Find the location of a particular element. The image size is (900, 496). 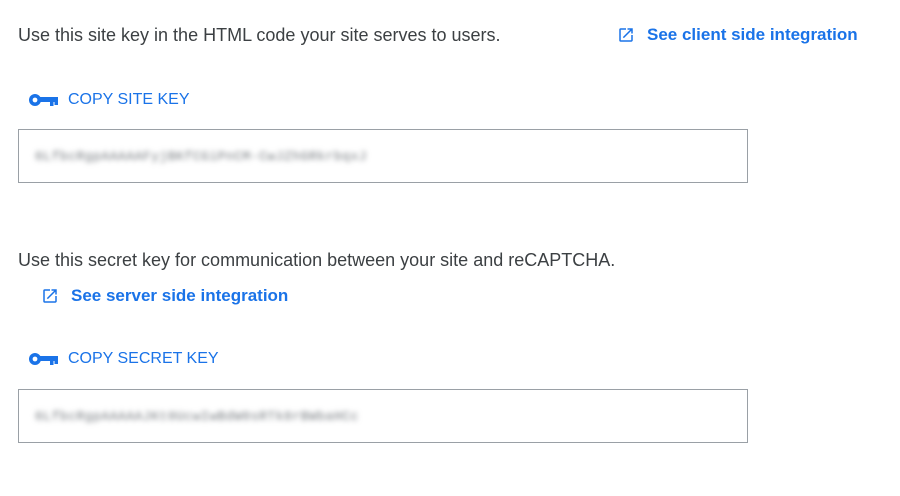

copy-site-key-button: COPY SITE KEY is located at coordinates (109, 100).